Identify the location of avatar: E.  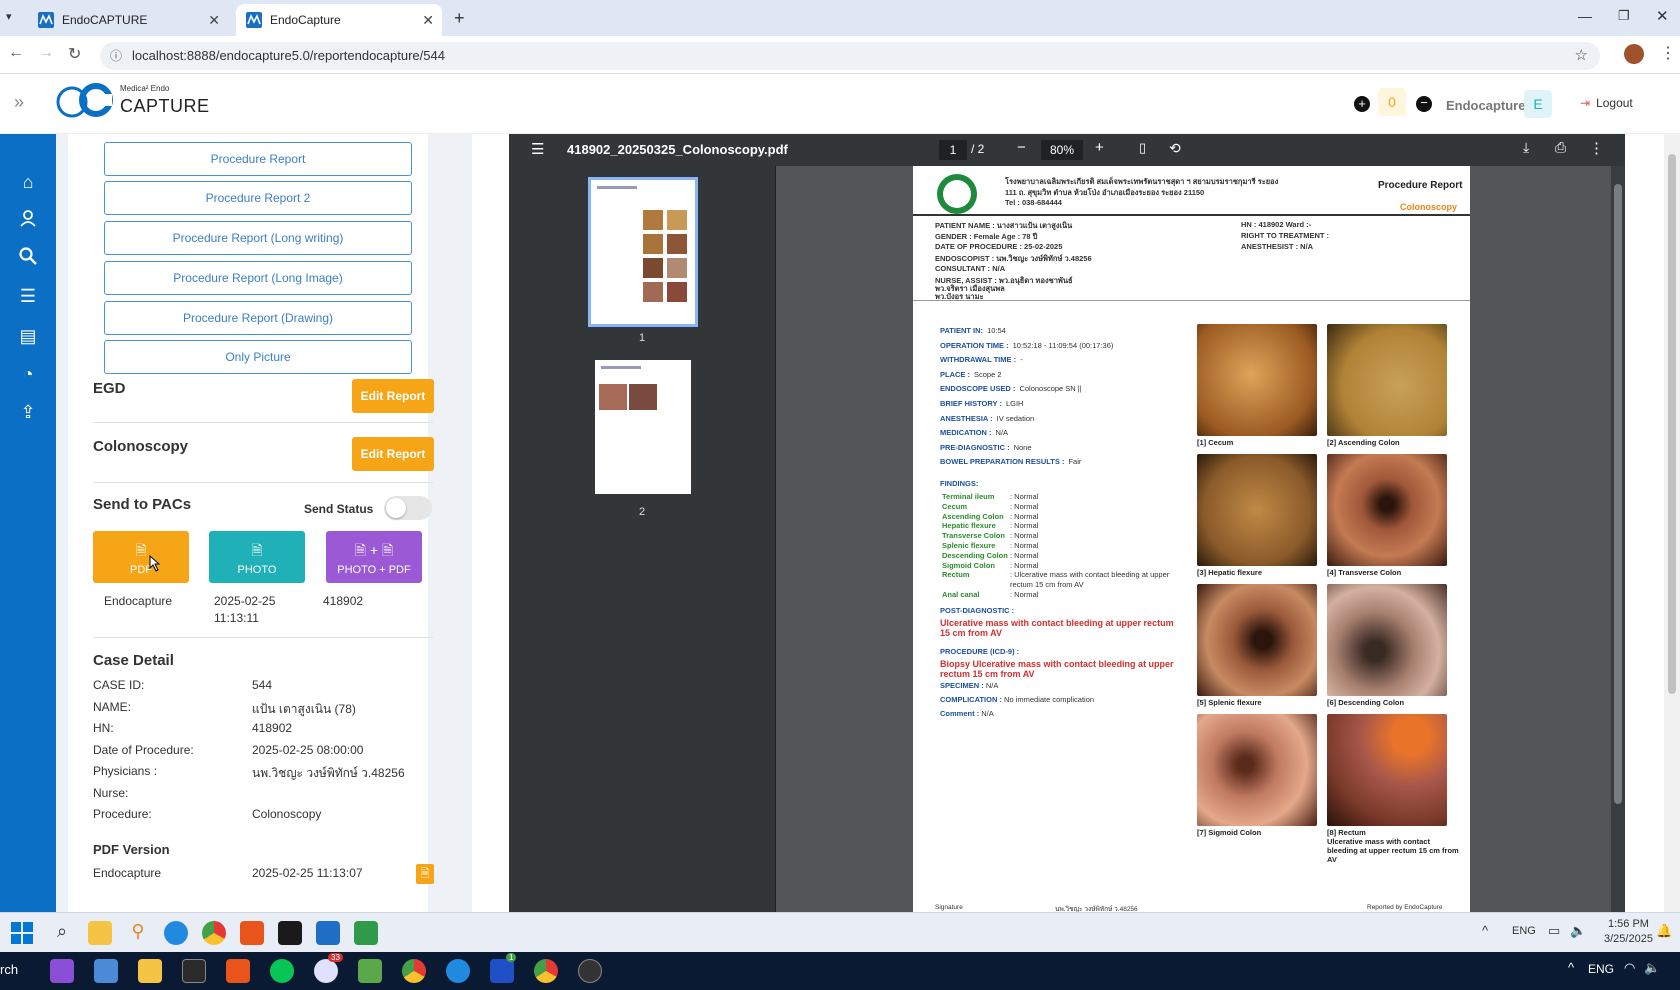
(1538, 104).